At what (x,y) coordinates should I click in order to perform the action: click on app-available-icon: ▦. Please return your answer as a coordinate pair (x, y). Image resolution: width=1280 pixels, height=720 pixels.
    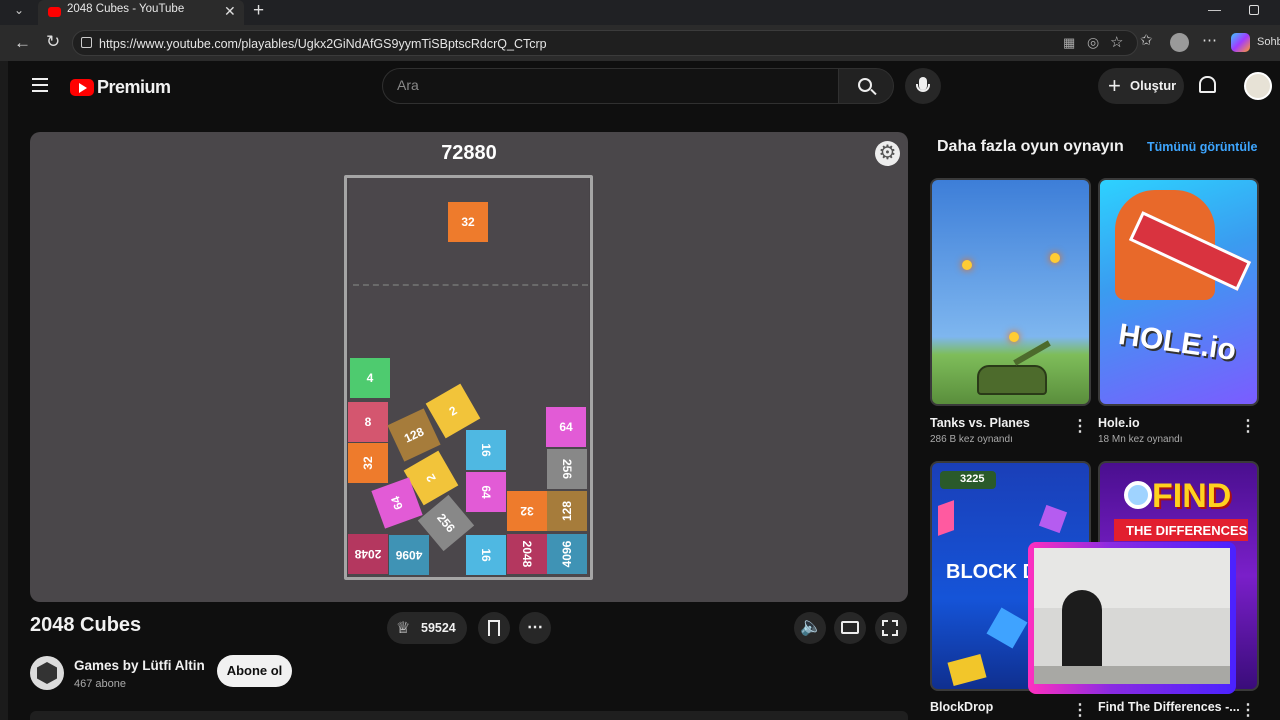
    Looking at the image, I should click on (1069, 43).